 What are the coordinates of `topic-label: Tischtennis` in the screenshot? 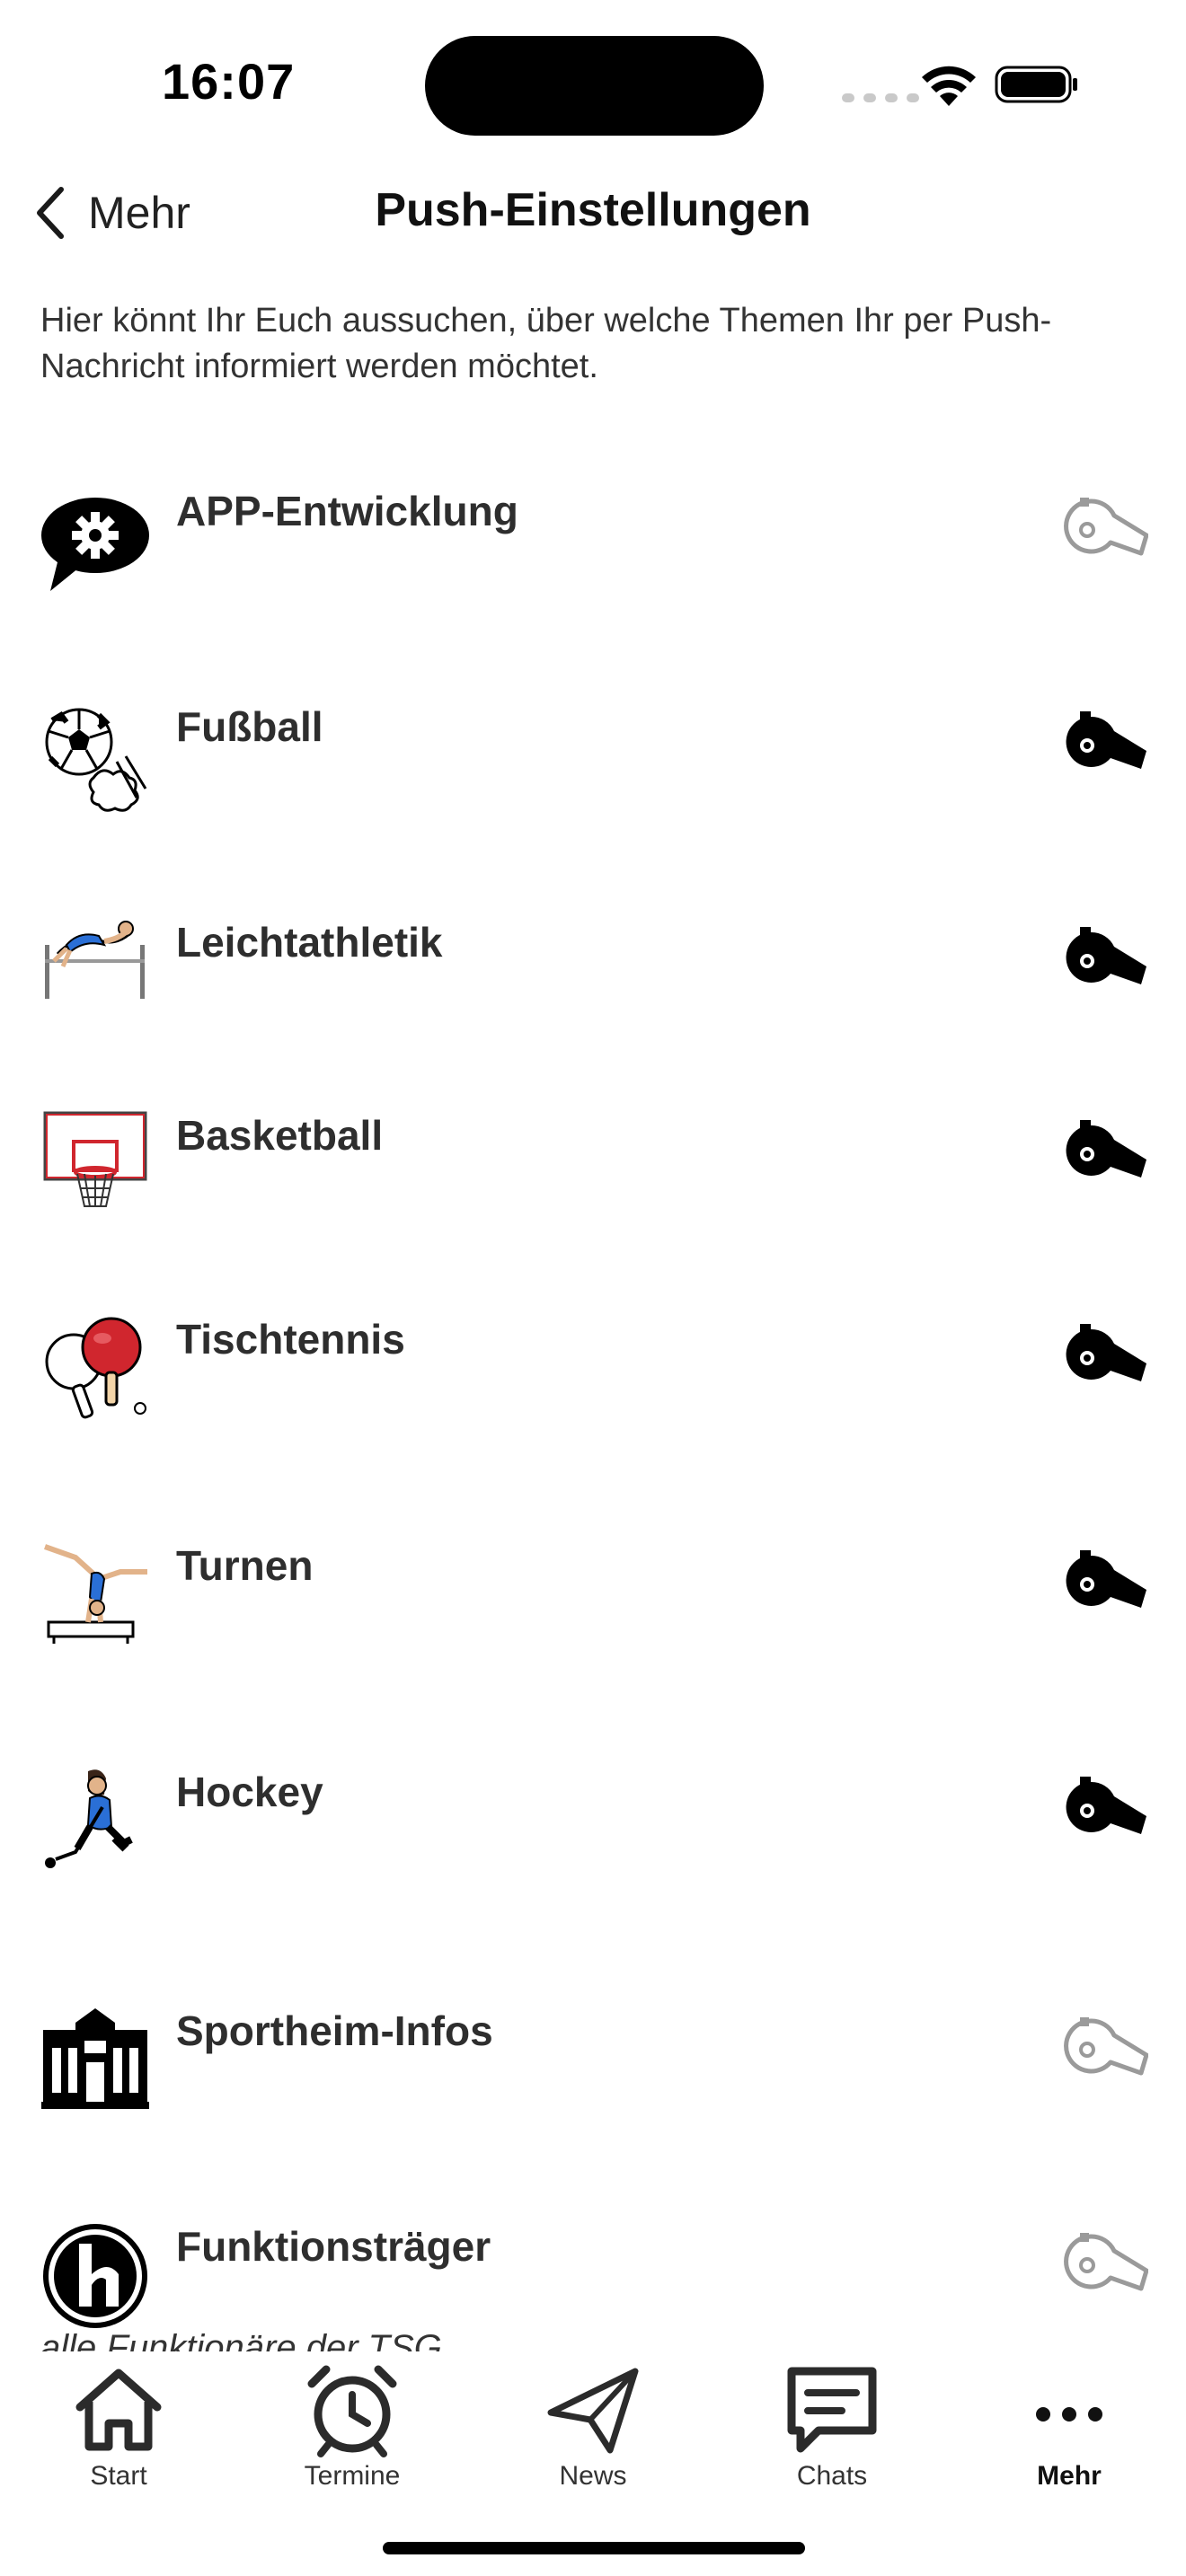 It's located at (290, 1339).